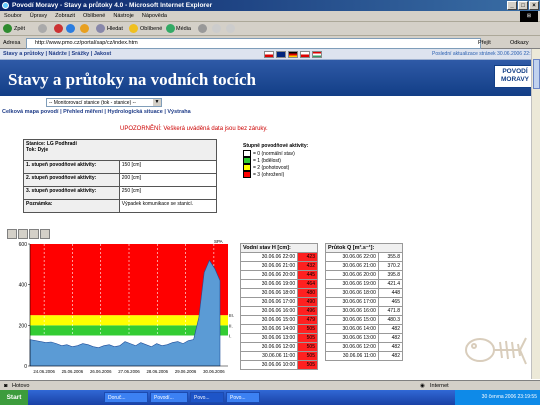 The image size is (540, 405). Describe the element at coordinates (230, 336) in the screenshot. I see `band-label: I.` at that location.